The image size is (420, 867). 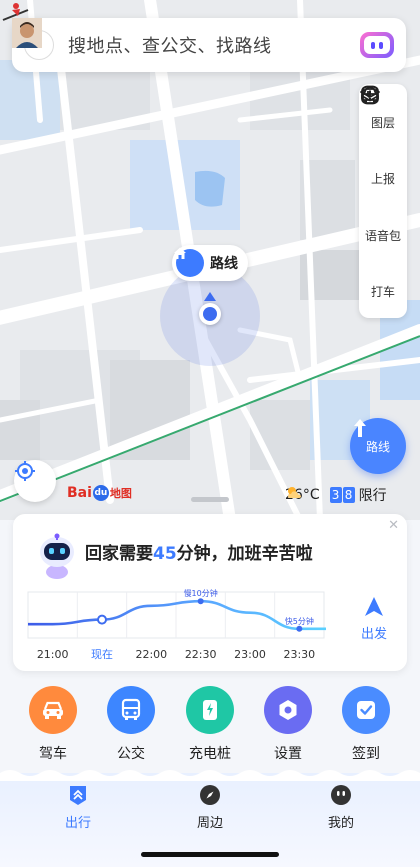 What do you see at coordinates (383, 146) in the screenshot?
I see `report-button: 上报` at bounding box center [383, 146].